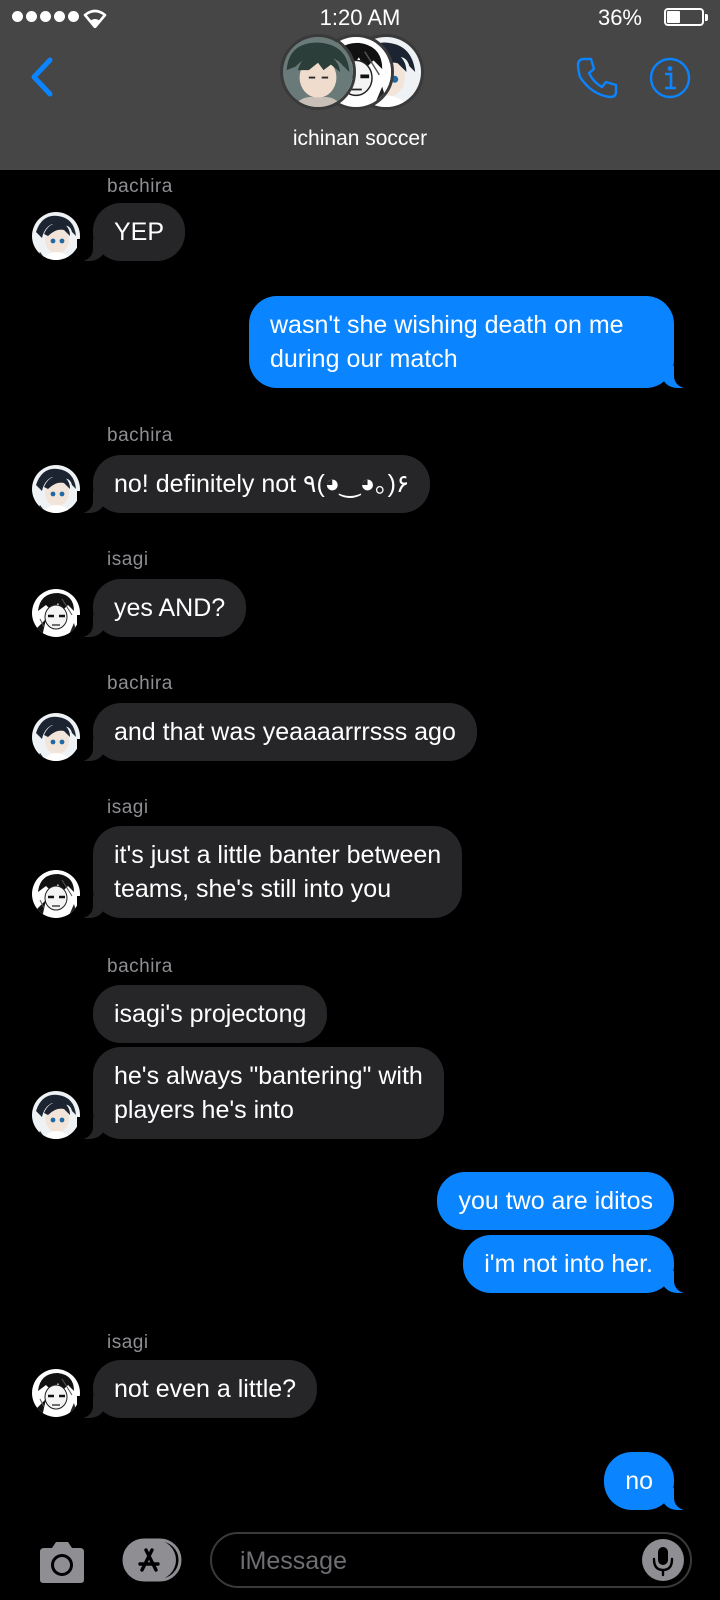 The height and width of the screenshot is (1600, 720). What do you see at coordinates (318, 72) in the screenshot?
I see `member-avatar` at bounding box center [318, 72].